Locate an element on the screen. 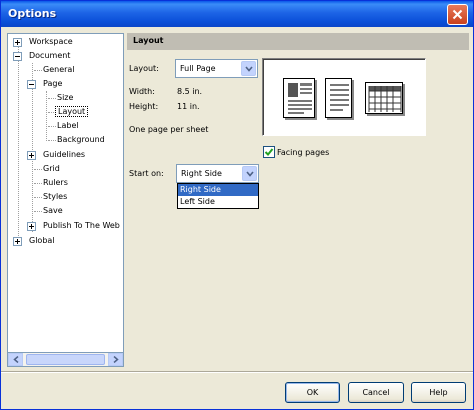 The width and height of the screenshot is (474, 410). close-button is located at coordinates (457, 14).